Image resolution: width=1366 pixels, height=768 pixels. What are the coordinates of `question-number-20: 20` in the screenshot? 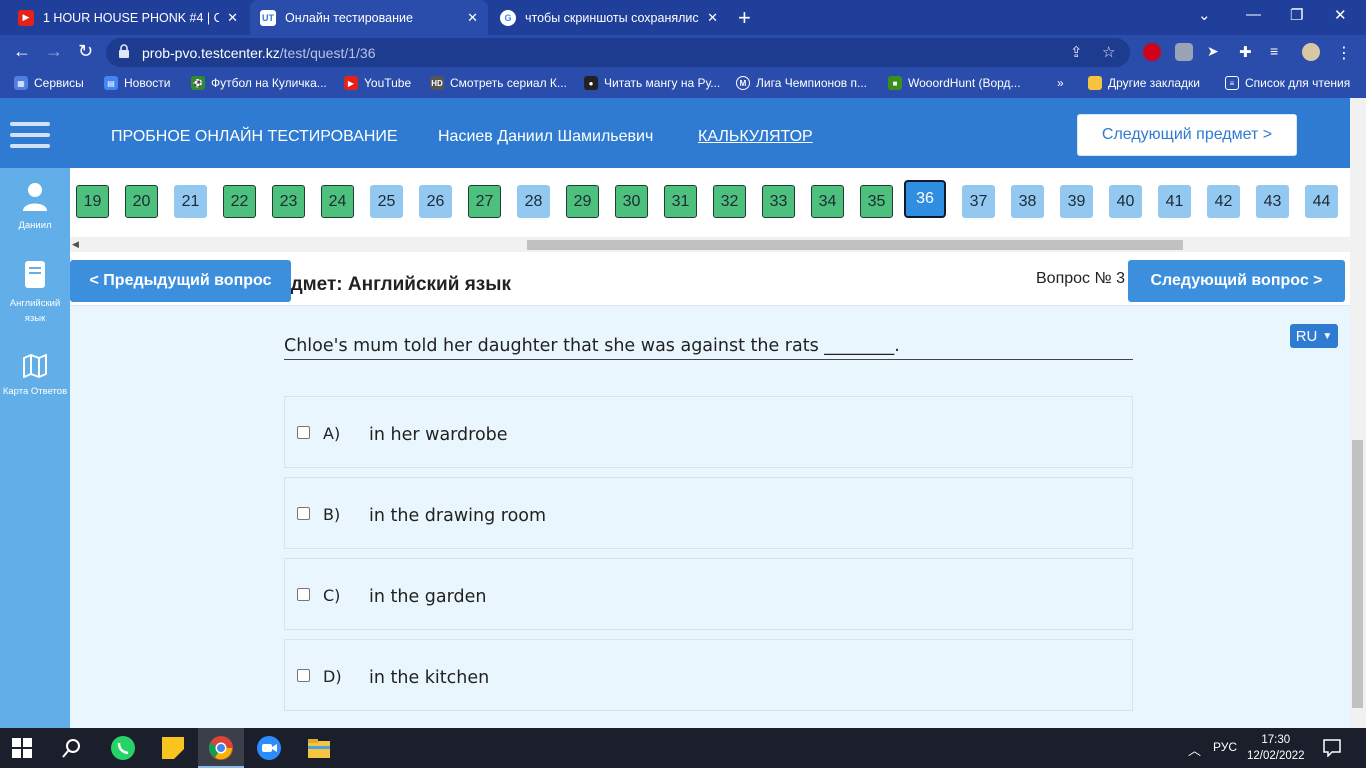 It's located at (141, 201).